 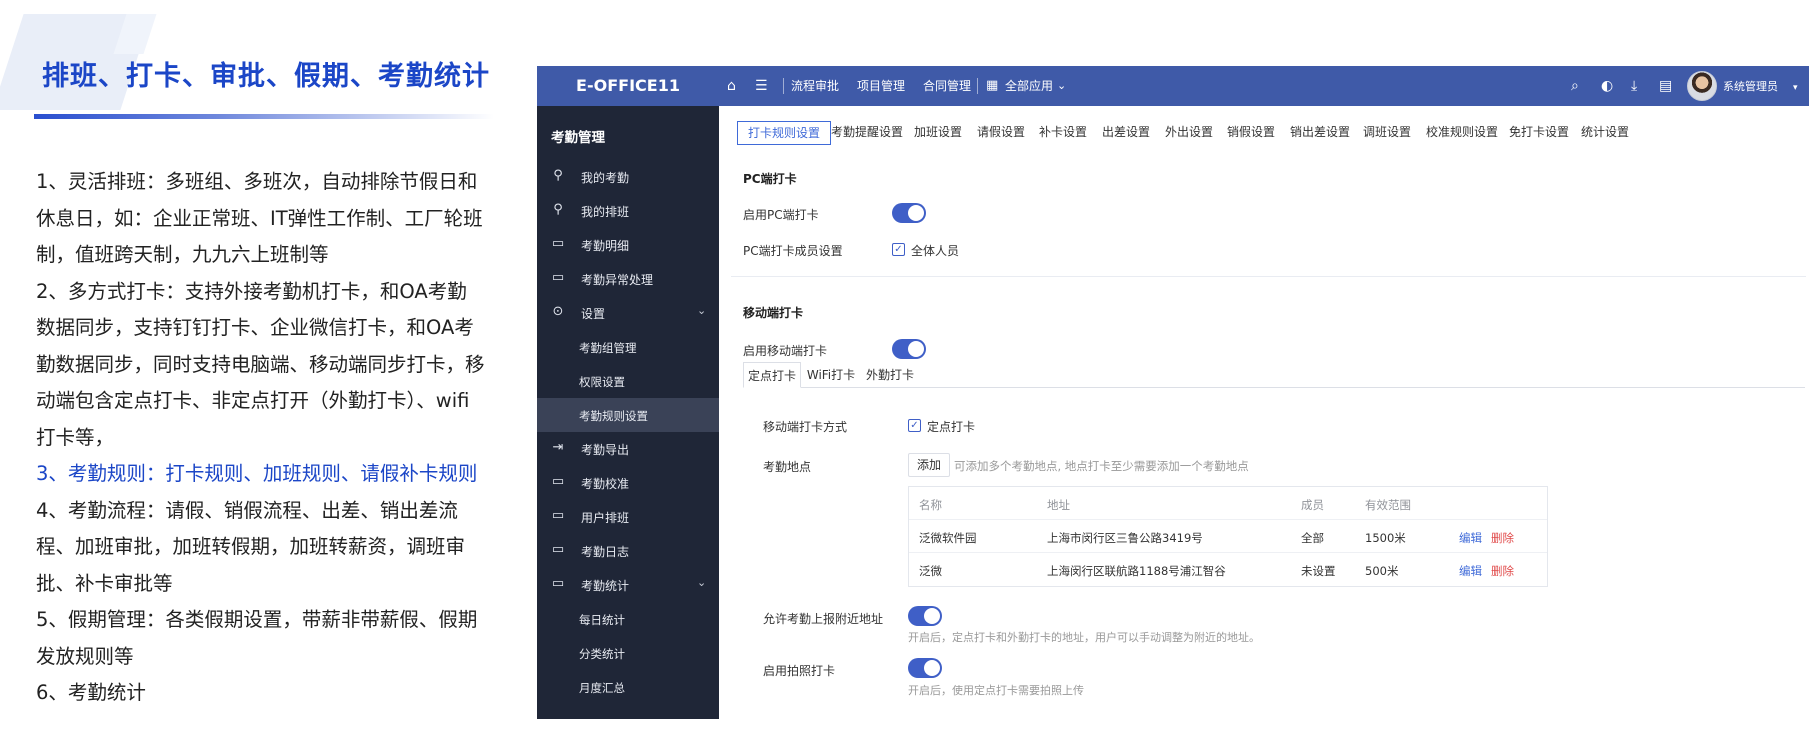 I want to click on tab-business-trip: 出差设置, so click(x=1126, y=133).